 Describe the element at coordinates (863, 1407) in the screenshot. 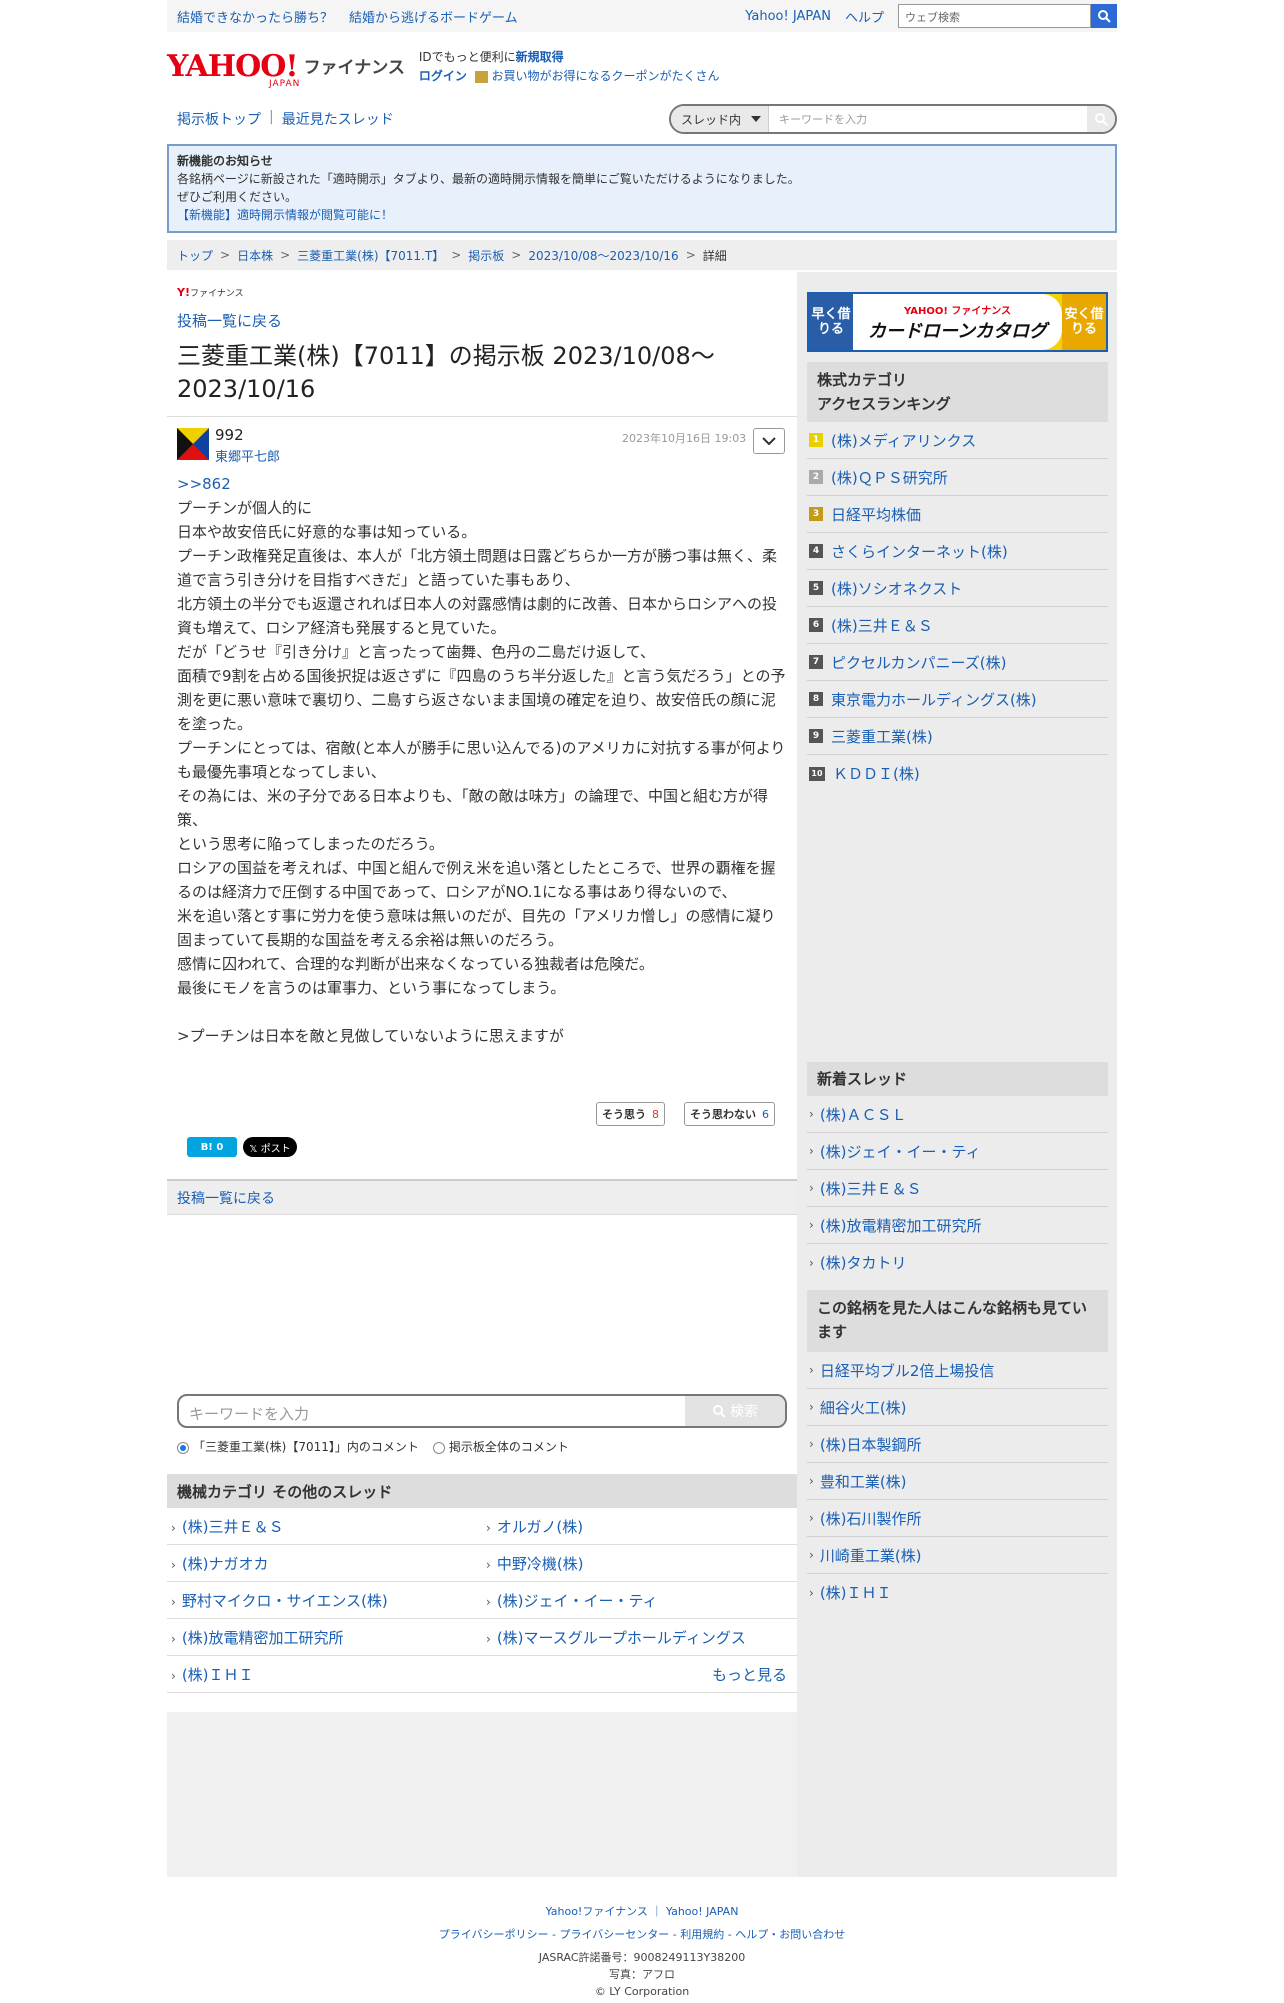

I see `list-item: 細谷火工(株)` at that location.